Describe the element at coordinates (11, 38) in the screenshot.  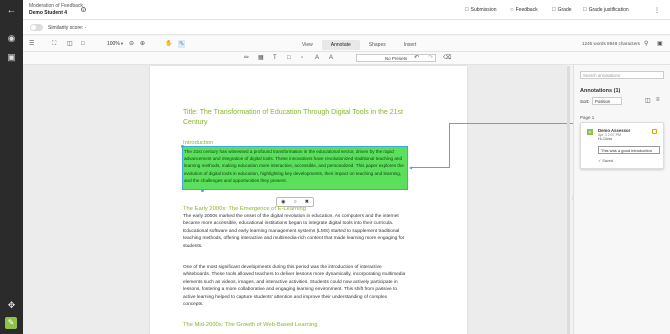
I see `people-icon: ◉` at that location.